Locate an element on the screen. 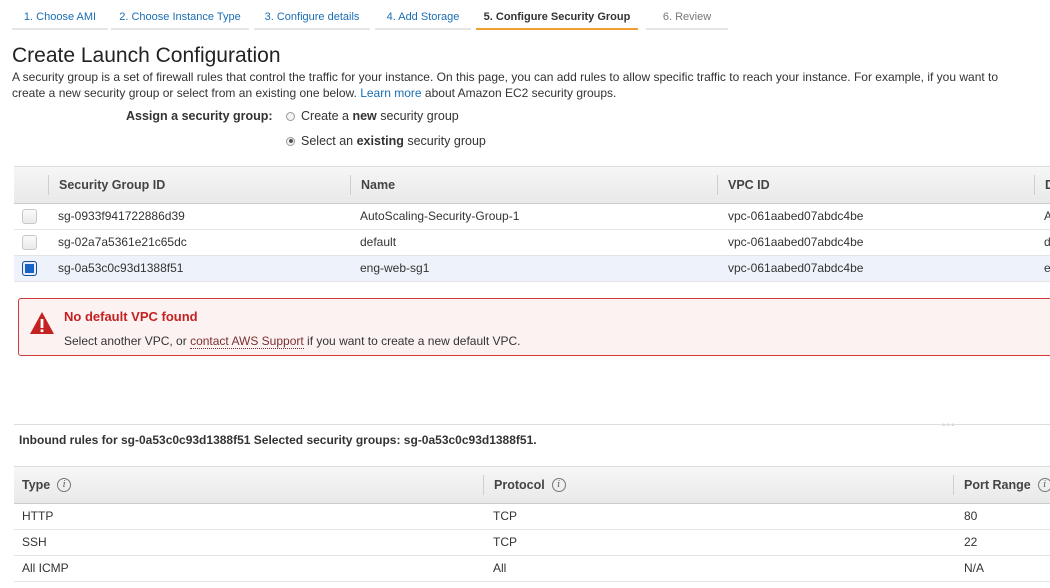 Image resolution: width=1050 pixels, height=588 pixels. rule-port-range: 22 is located at coordinates (971, 542).